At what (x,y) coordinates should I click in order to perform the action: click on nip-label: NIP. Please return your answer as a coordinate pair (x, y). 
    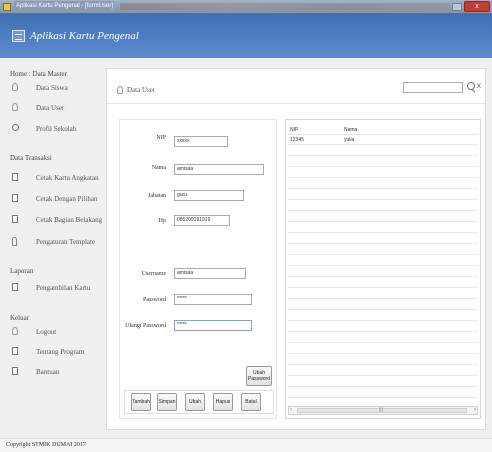
    Looking at the image, I should click on (161, 138).